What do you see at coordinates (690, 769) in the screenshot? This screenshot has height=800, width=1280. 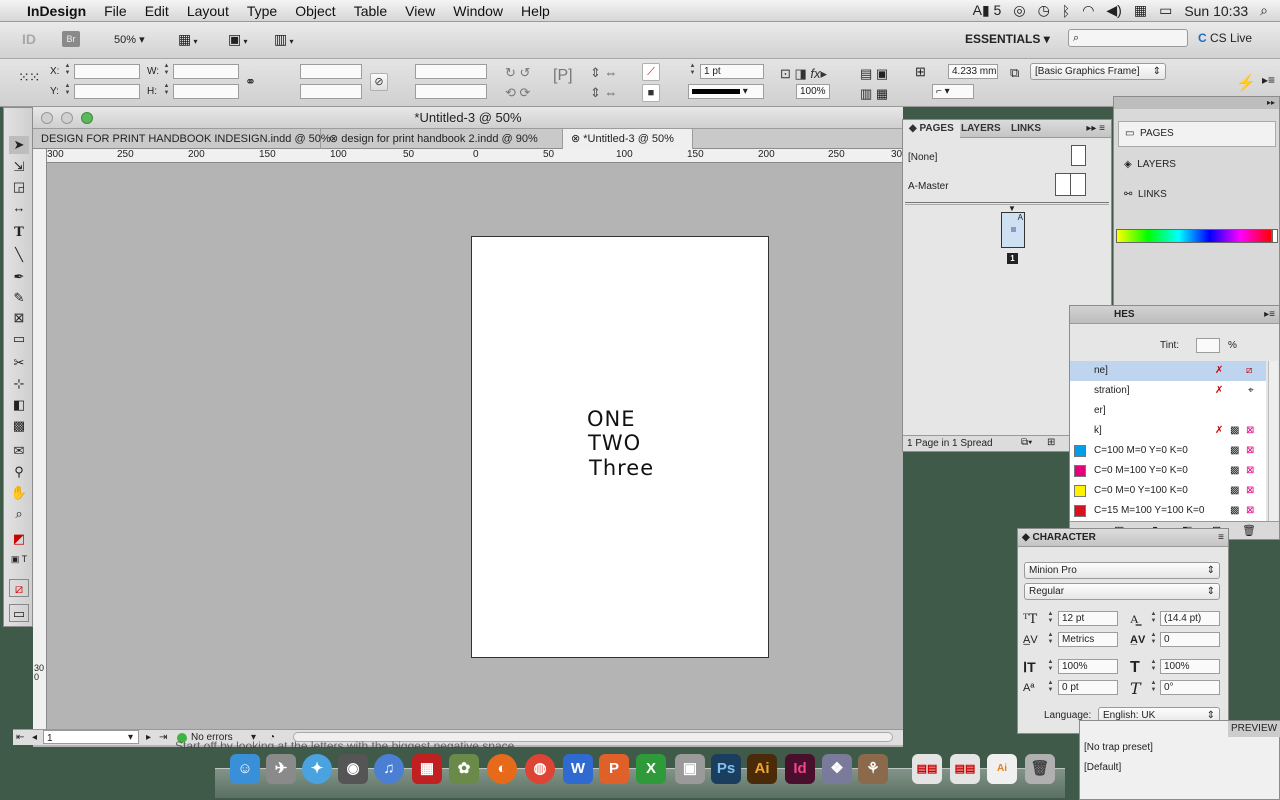 I see `preview-icon: ▣` at bounding box center [690, 769].